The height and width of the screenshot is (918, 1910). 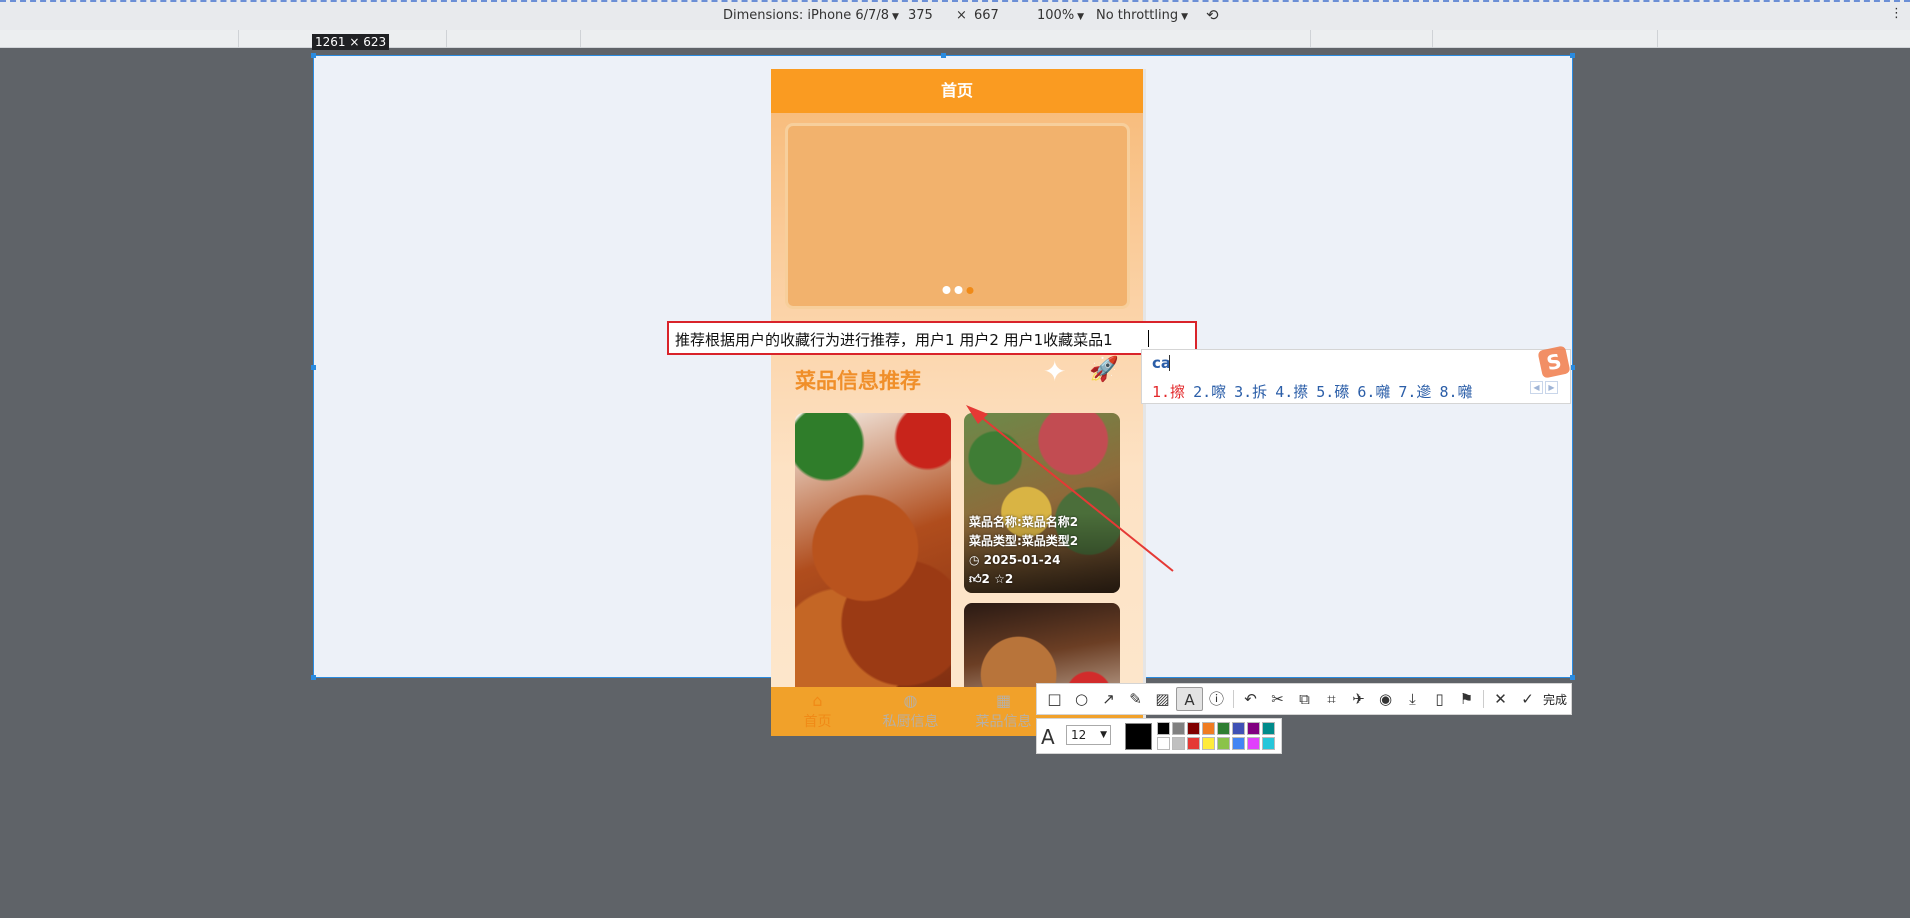 I want to click on throttling-select: No throttling ▼, so click(x=1142, y=15).